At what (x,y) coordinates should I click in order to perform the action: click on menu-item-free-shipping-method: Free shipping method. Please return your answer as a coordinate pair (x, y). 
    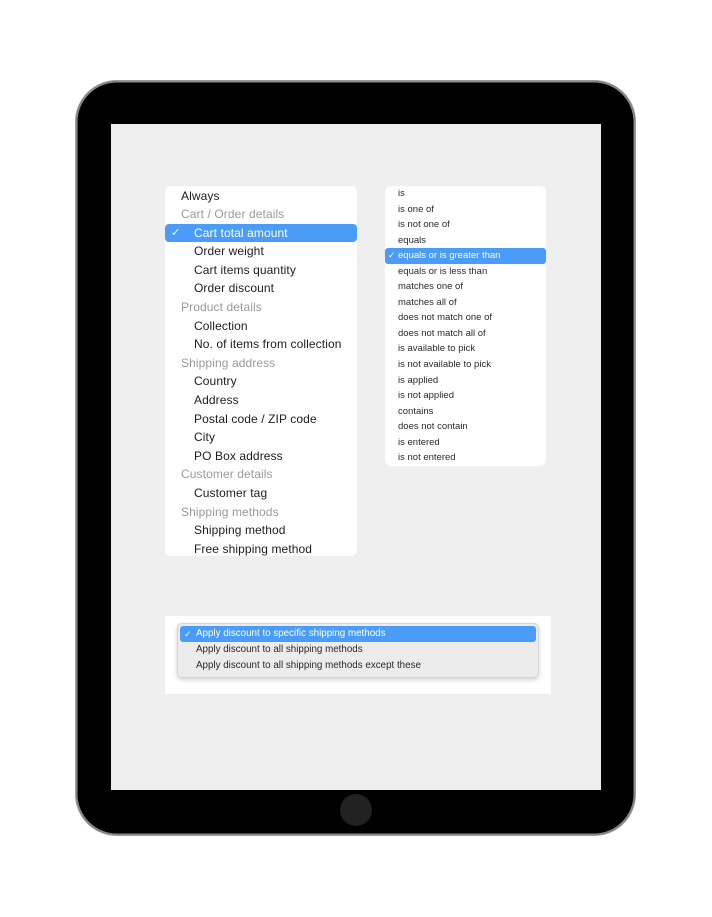
    Looking at the image, I should click on (261, 549).